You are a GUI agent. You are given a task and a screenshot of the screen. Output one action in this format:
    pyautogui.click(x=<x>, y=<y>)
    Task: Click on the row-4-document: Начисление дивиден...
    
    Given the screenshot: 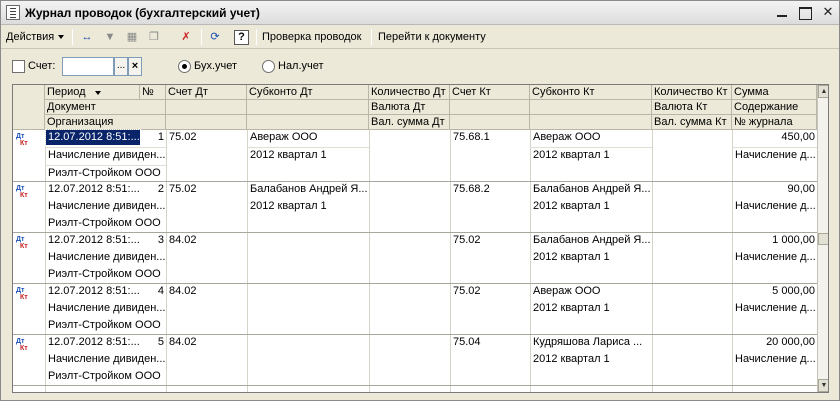 What is the action you would take?
    pyautogui.click(x=106, y=308)
    